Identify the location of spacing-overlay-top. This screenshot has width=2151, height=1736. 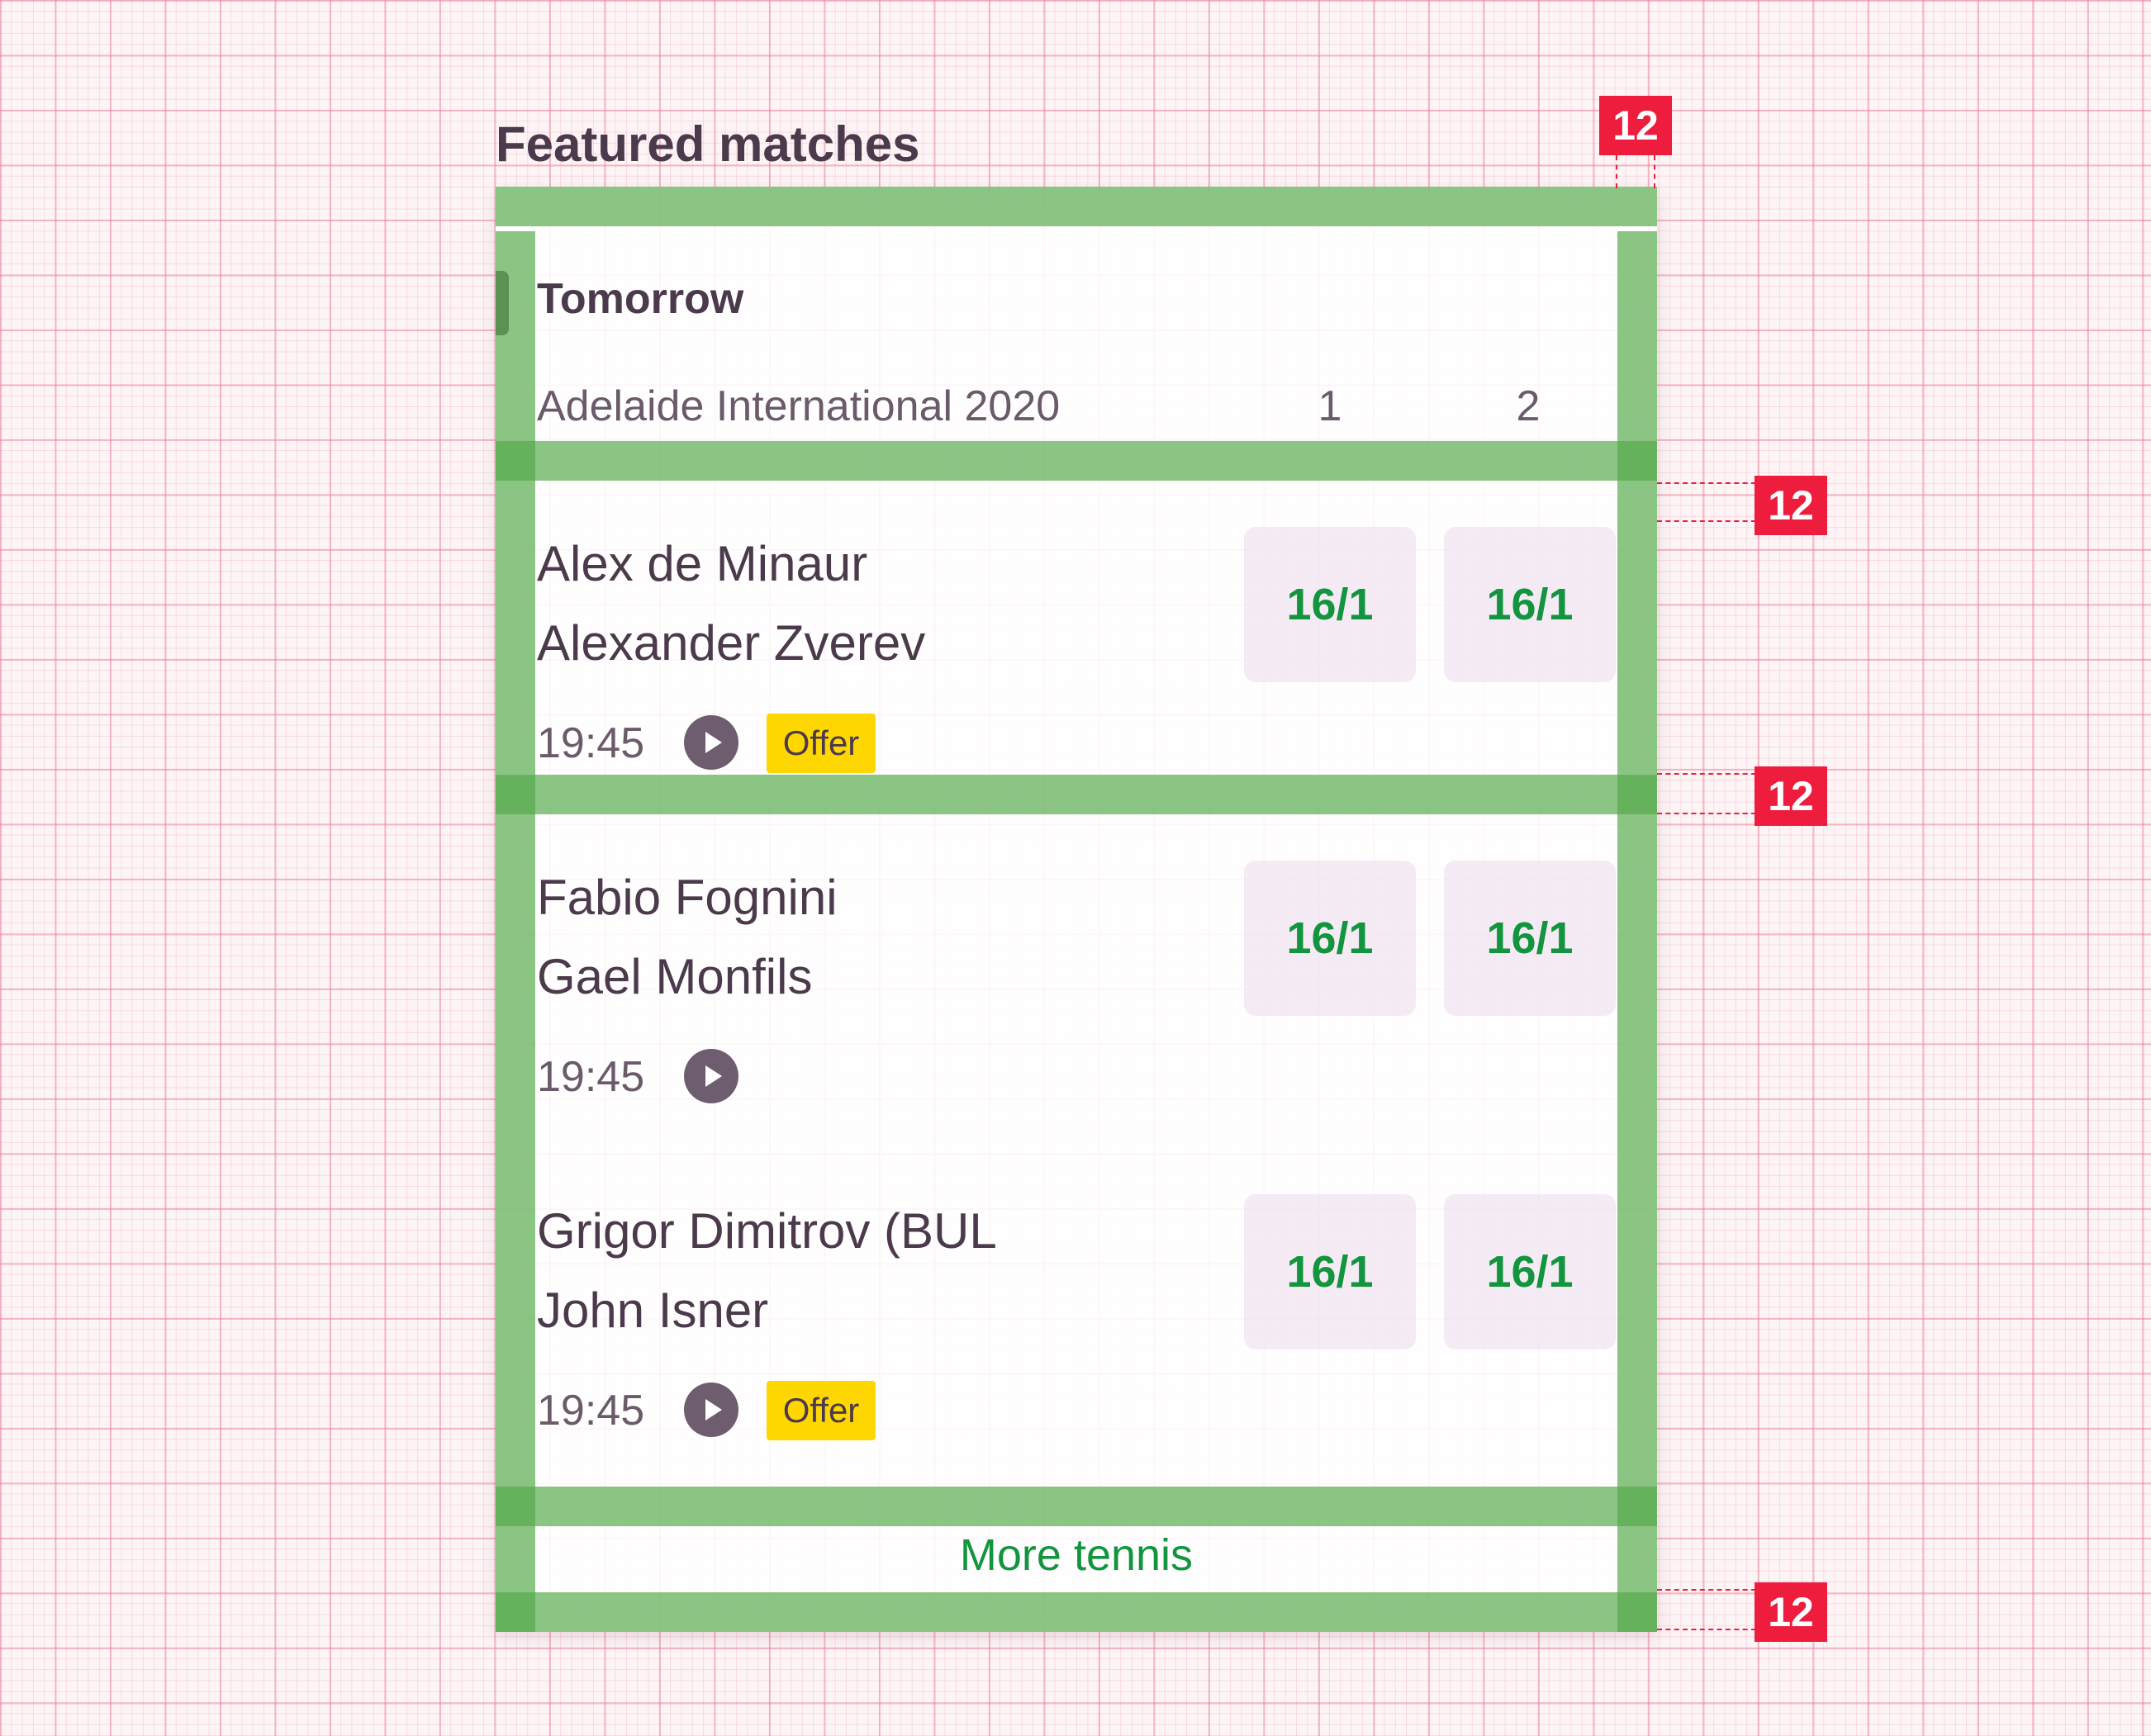
(1076, 206).